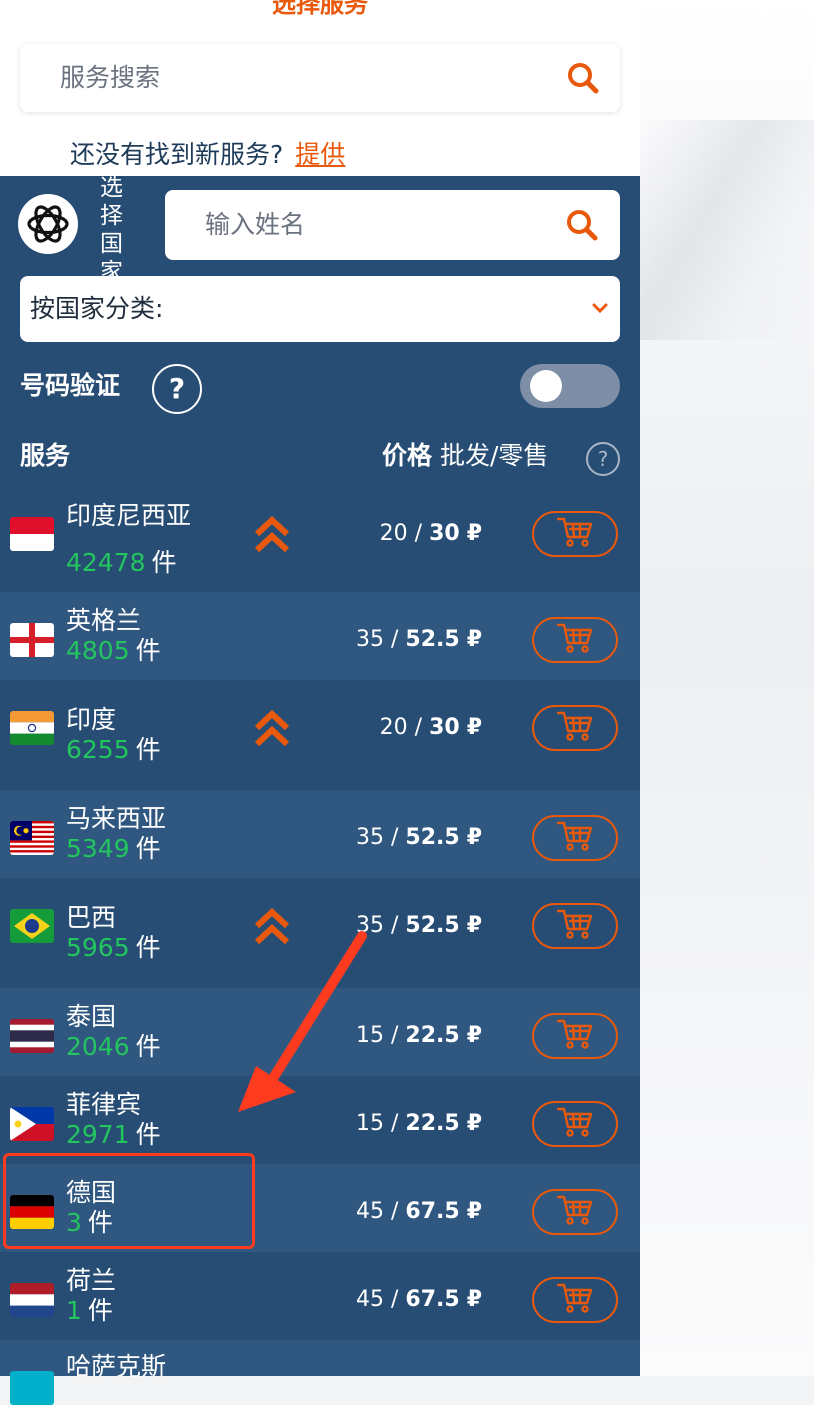 This screenshot has width=814, height=1405. What do you see at coordinates (129, 1201) in the screenshot?
I see `annotation-highlight-box` at bounding box center [129, 1201].